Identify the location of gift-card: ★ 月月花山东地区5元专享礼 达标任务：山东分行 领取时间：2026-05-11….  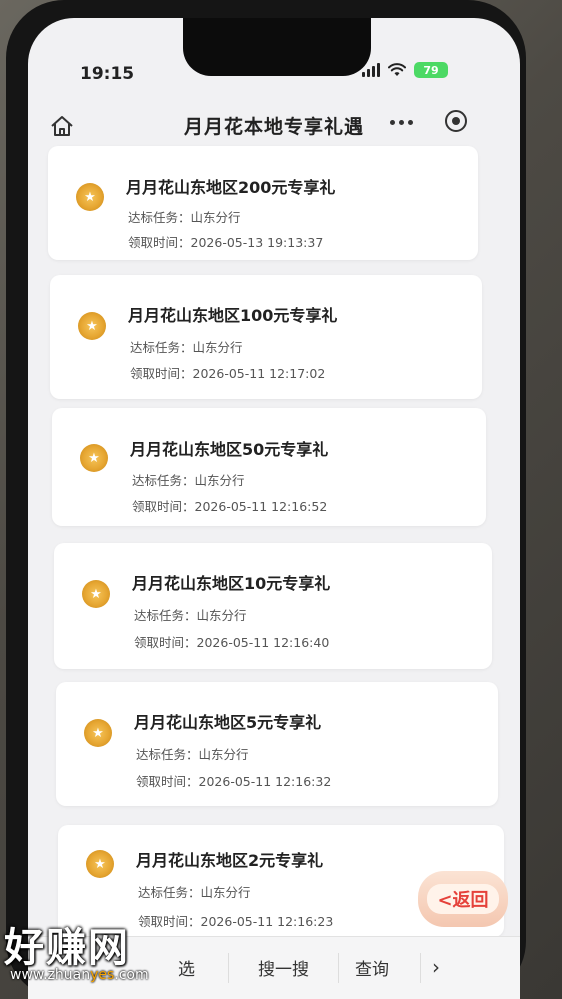
(277, 744).